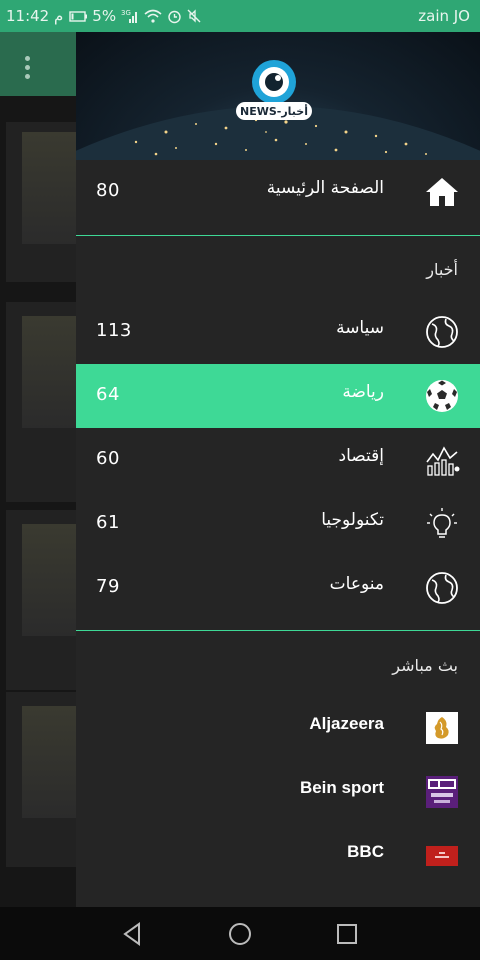 The width and height of the screenshot is (480, 960). I want to click on drawer-item-misc: 79 منوعات, so click(278, 588).